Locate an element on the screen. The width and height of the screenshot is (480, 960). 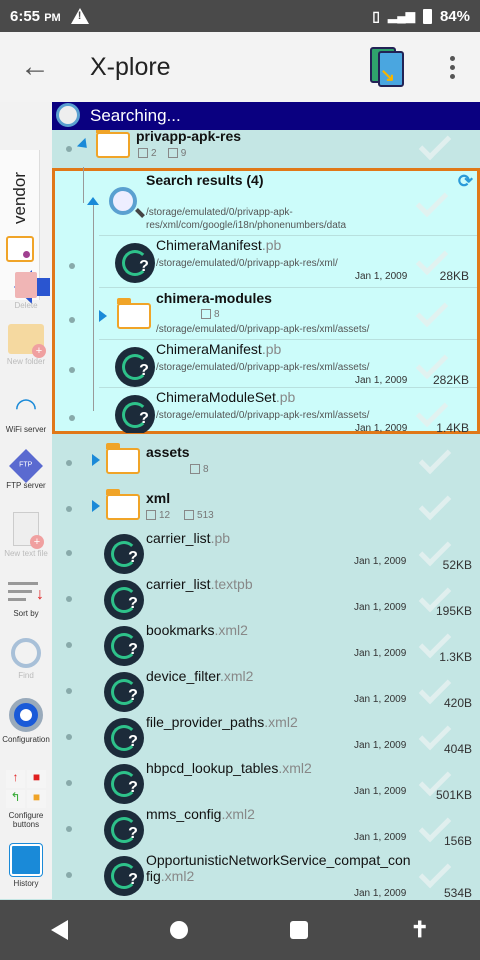
find-label: Find is located at coordinates (26, 675).